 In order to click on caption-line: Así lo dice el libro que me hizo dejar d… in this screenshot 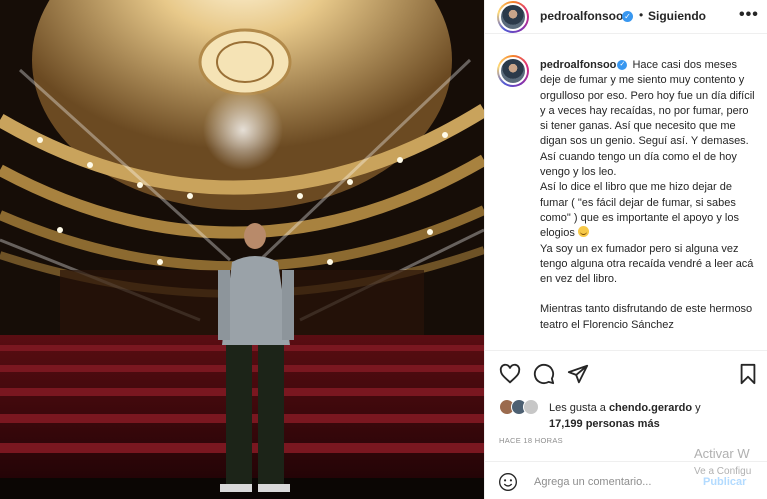, I will do `click(639, 210)`.